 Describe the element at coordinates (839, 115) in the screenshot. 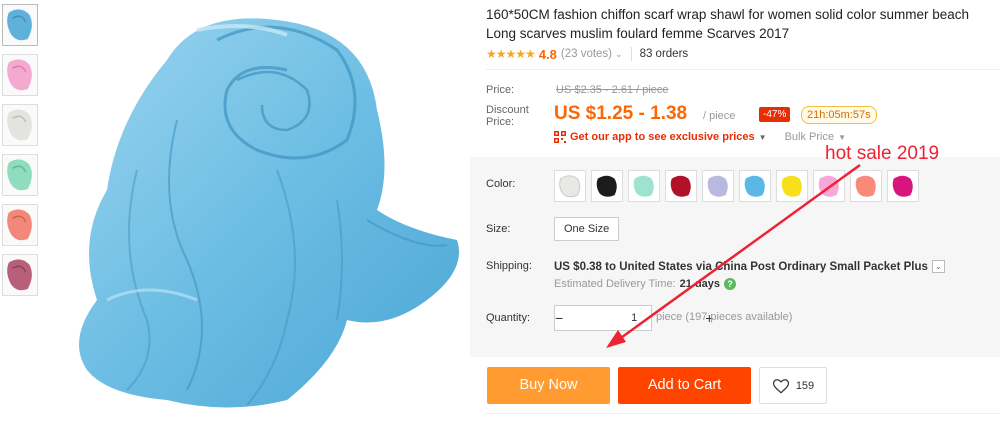

I see `countdown-timer: 21h:05m:57s` at that location.